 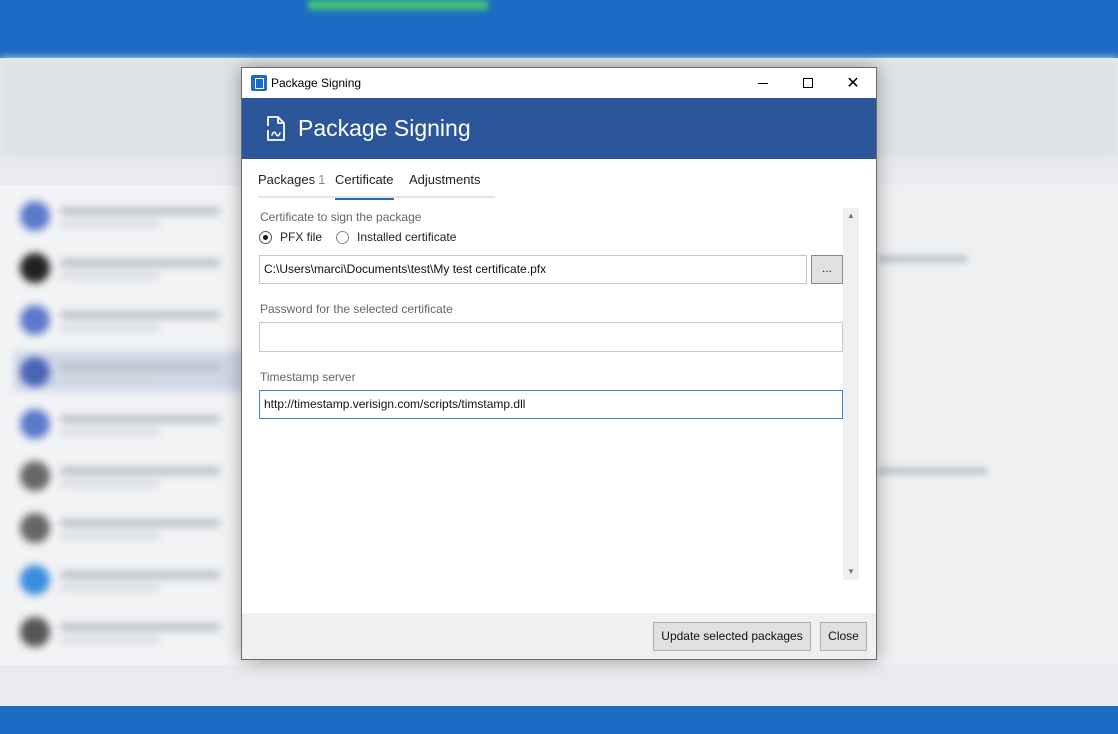 I want to click on dialog-header: Package Signing, so click(x=559, y=128).